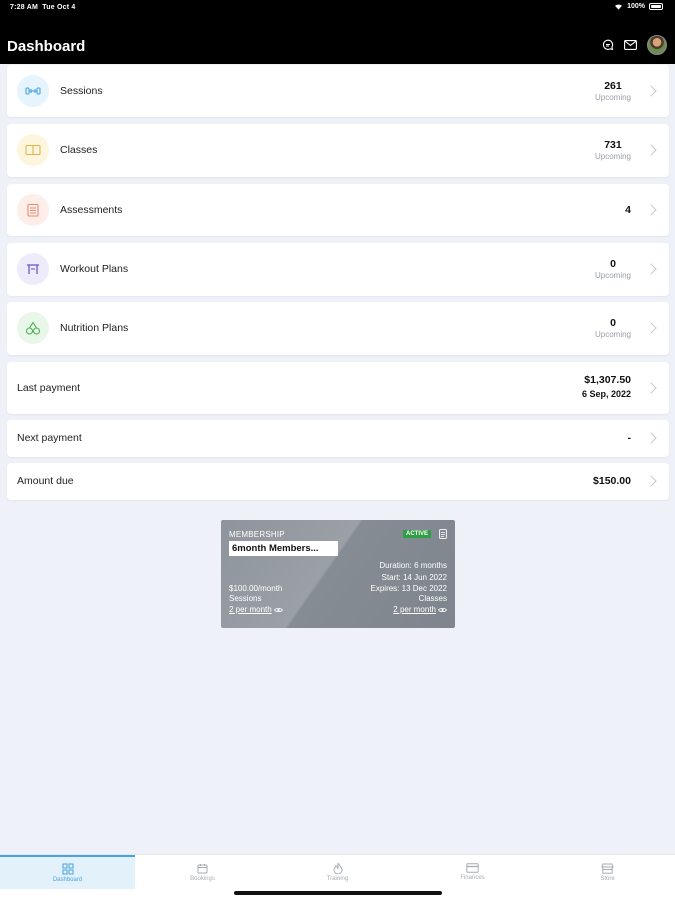  I want to click on tab-label: Finances, so click(472, 878).